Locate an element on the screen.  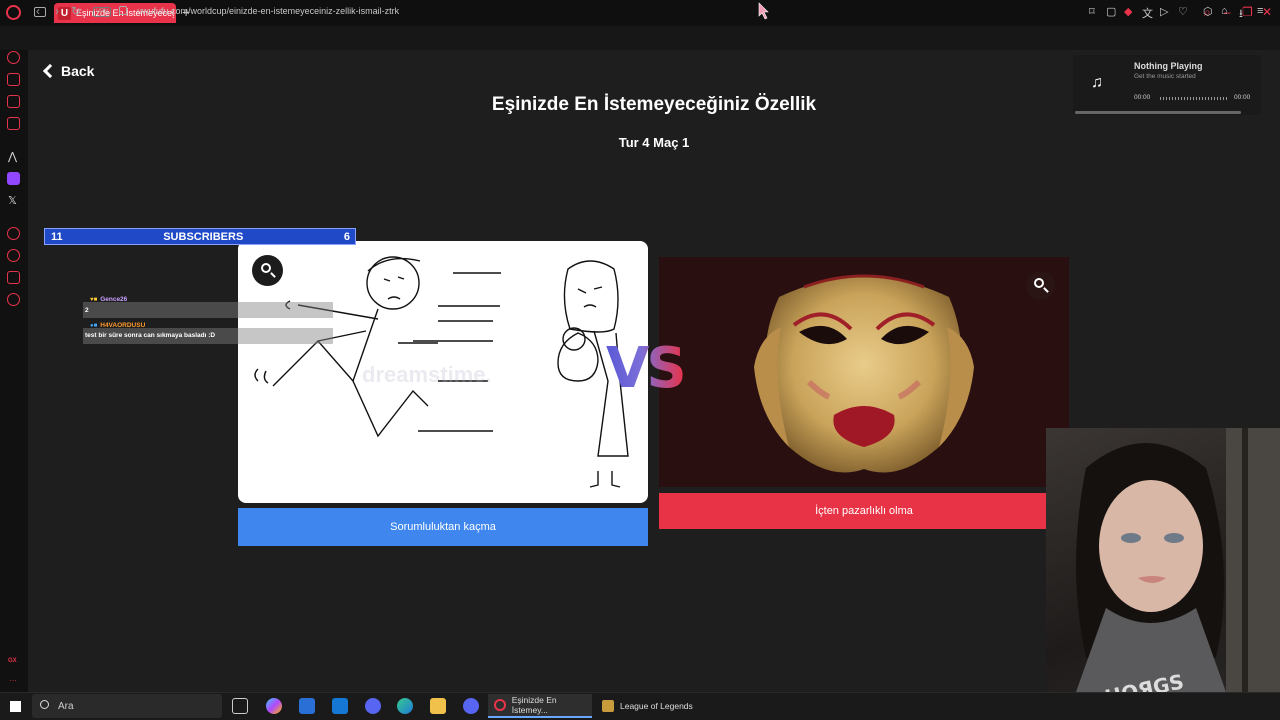
streamer-webcam-image: HOЯGS is located at coordinates (1173, 574).